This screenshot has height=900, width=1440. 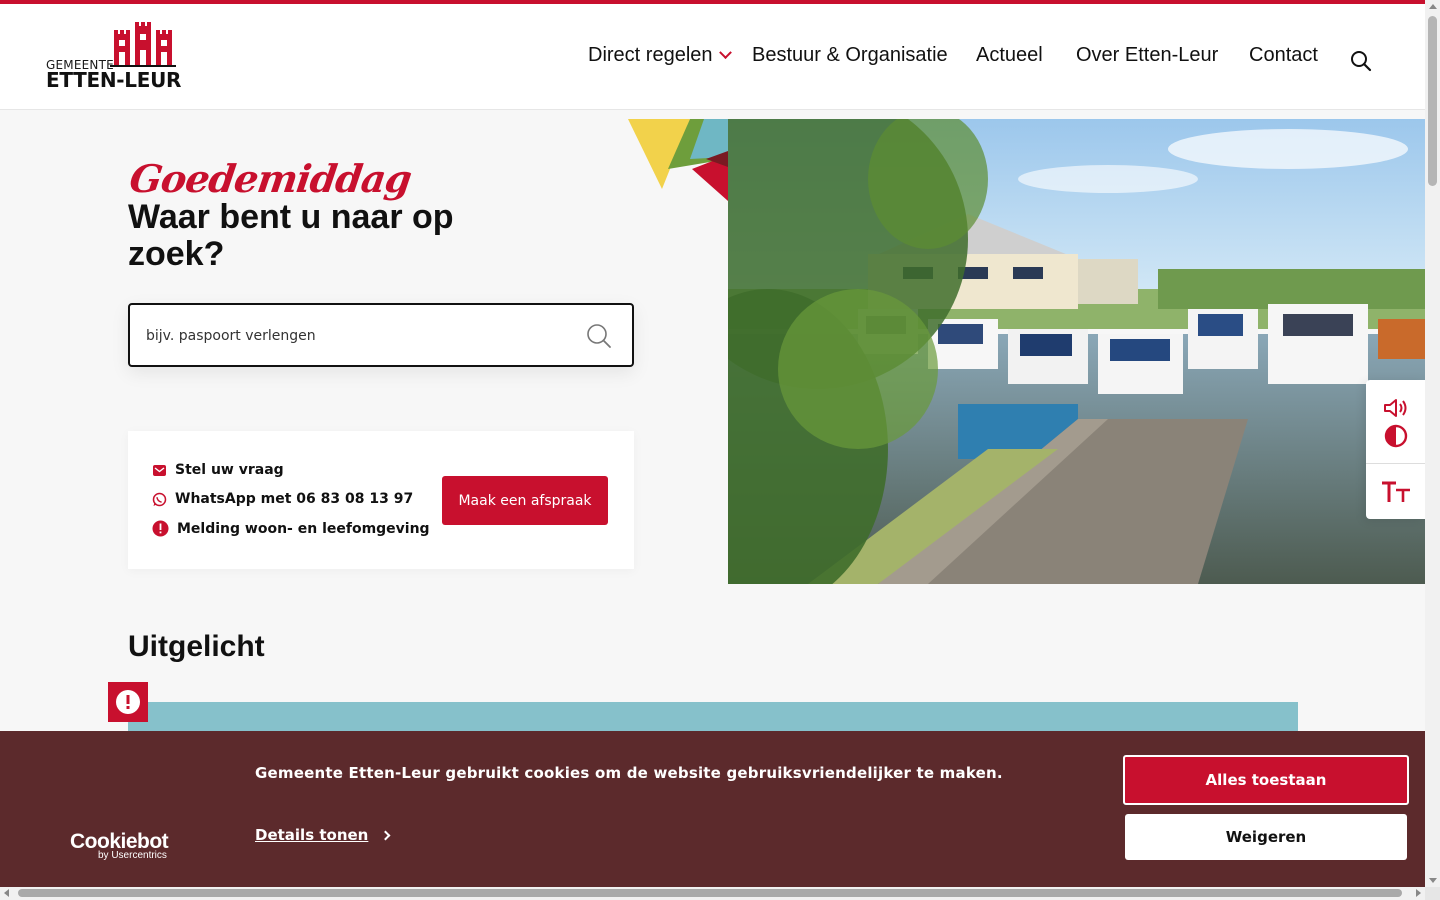 What do you see at coordinates (291, 235) in the screenshot?
I see `page-title: Waar bent u naar op zoek?` at bounding box center [291, 235].